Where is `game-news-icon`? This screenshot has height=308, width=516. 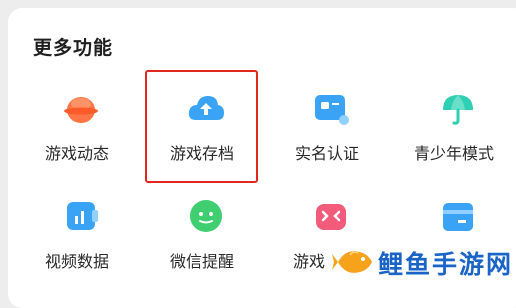
game-news-icon is located at coordinates (81, 108).